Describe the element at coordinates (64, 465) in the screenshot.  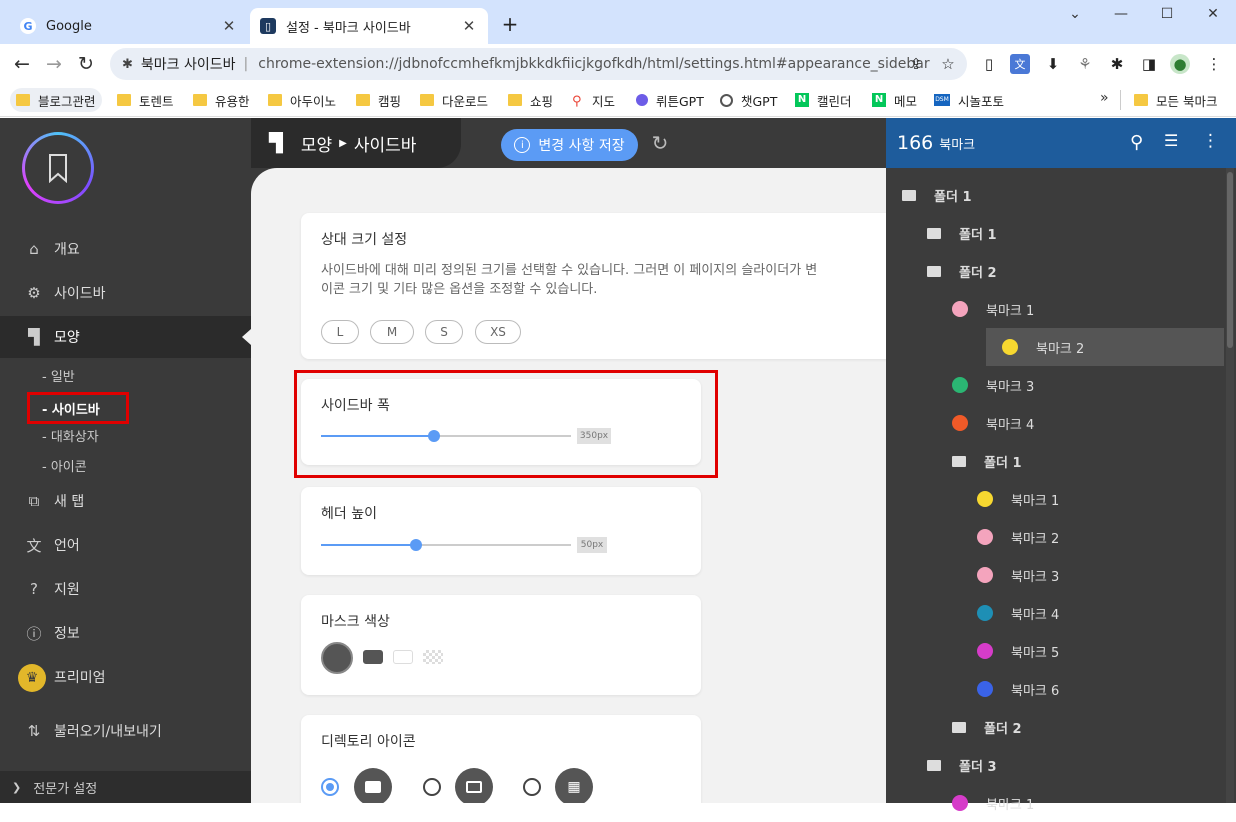
I see `subnav-icon: - 아이콘` at that location.